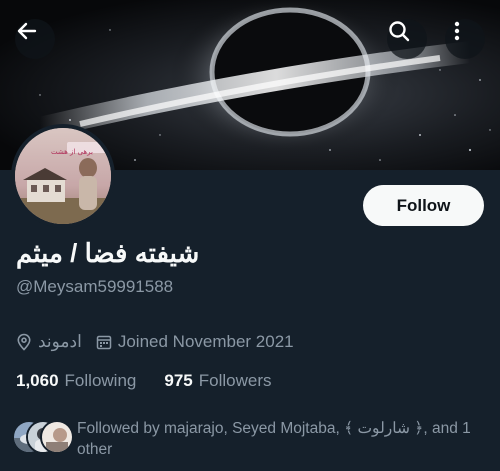  I want to click on location-text: ادموند, so click(60, 341).